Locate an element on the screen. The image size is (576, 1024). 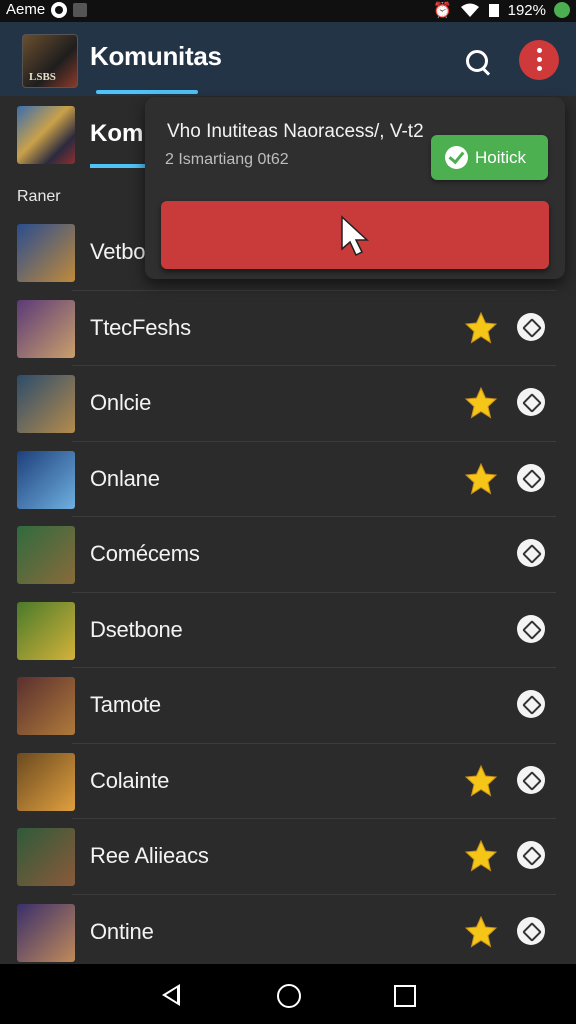
avatar-text: LSBS is located at coordinates (42, 77).